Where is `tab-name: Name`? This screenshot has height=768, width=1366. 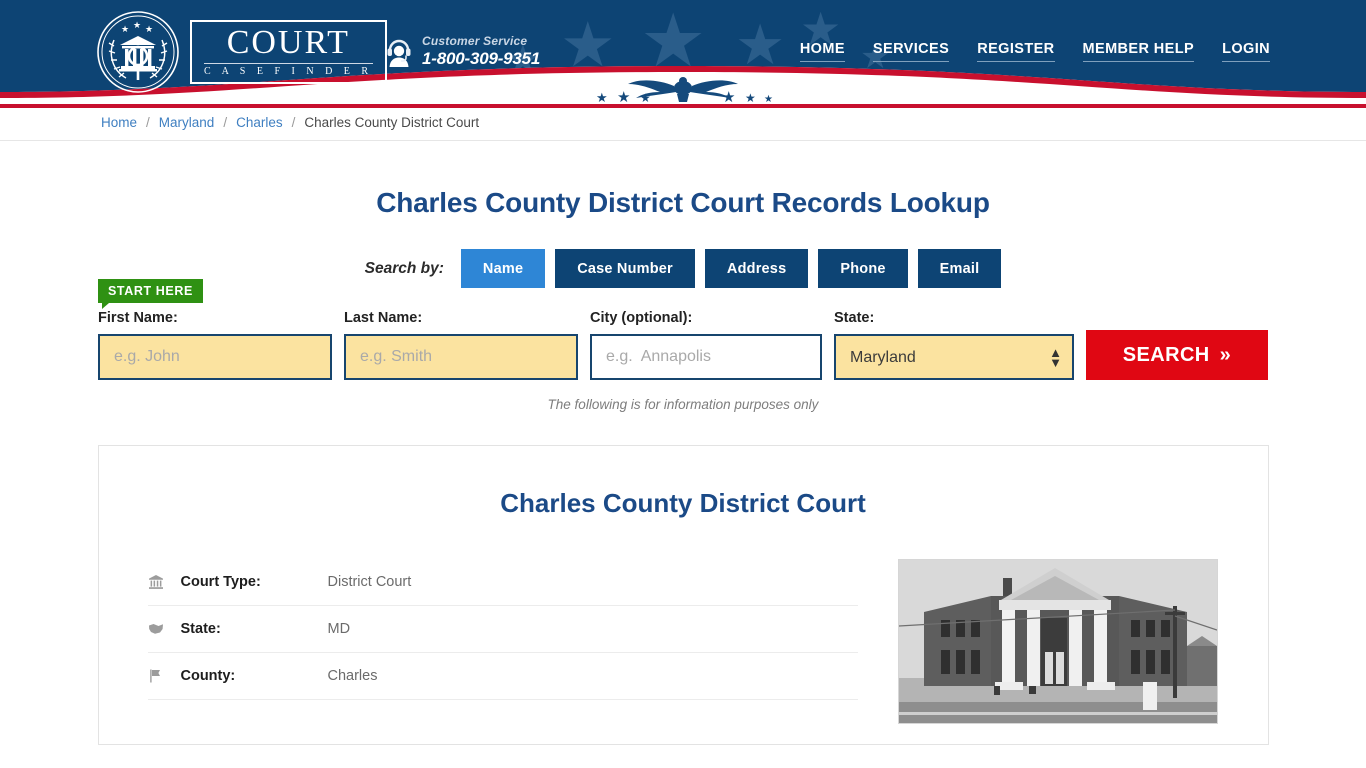
tab-name: Name is located at coordinates (503, 268).